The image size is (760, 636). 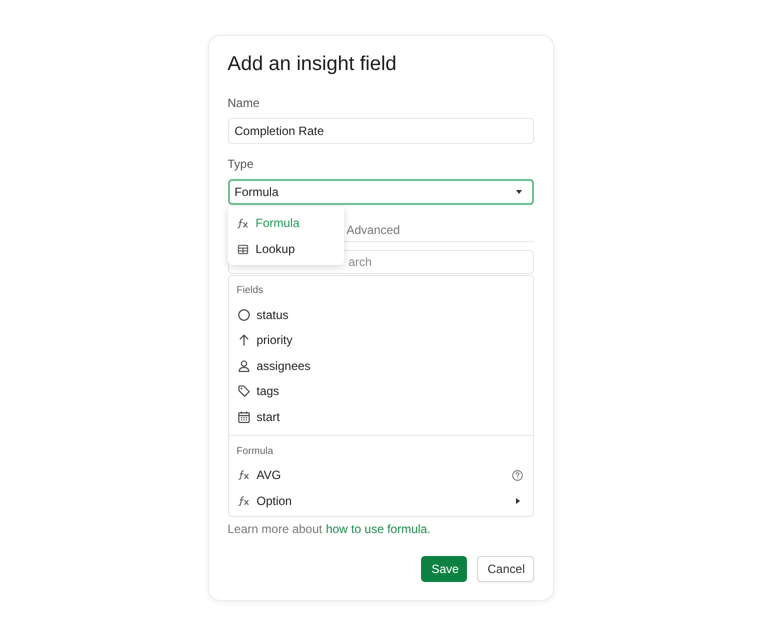 I want to click on field-item: tags, so click(x=380, y=391).